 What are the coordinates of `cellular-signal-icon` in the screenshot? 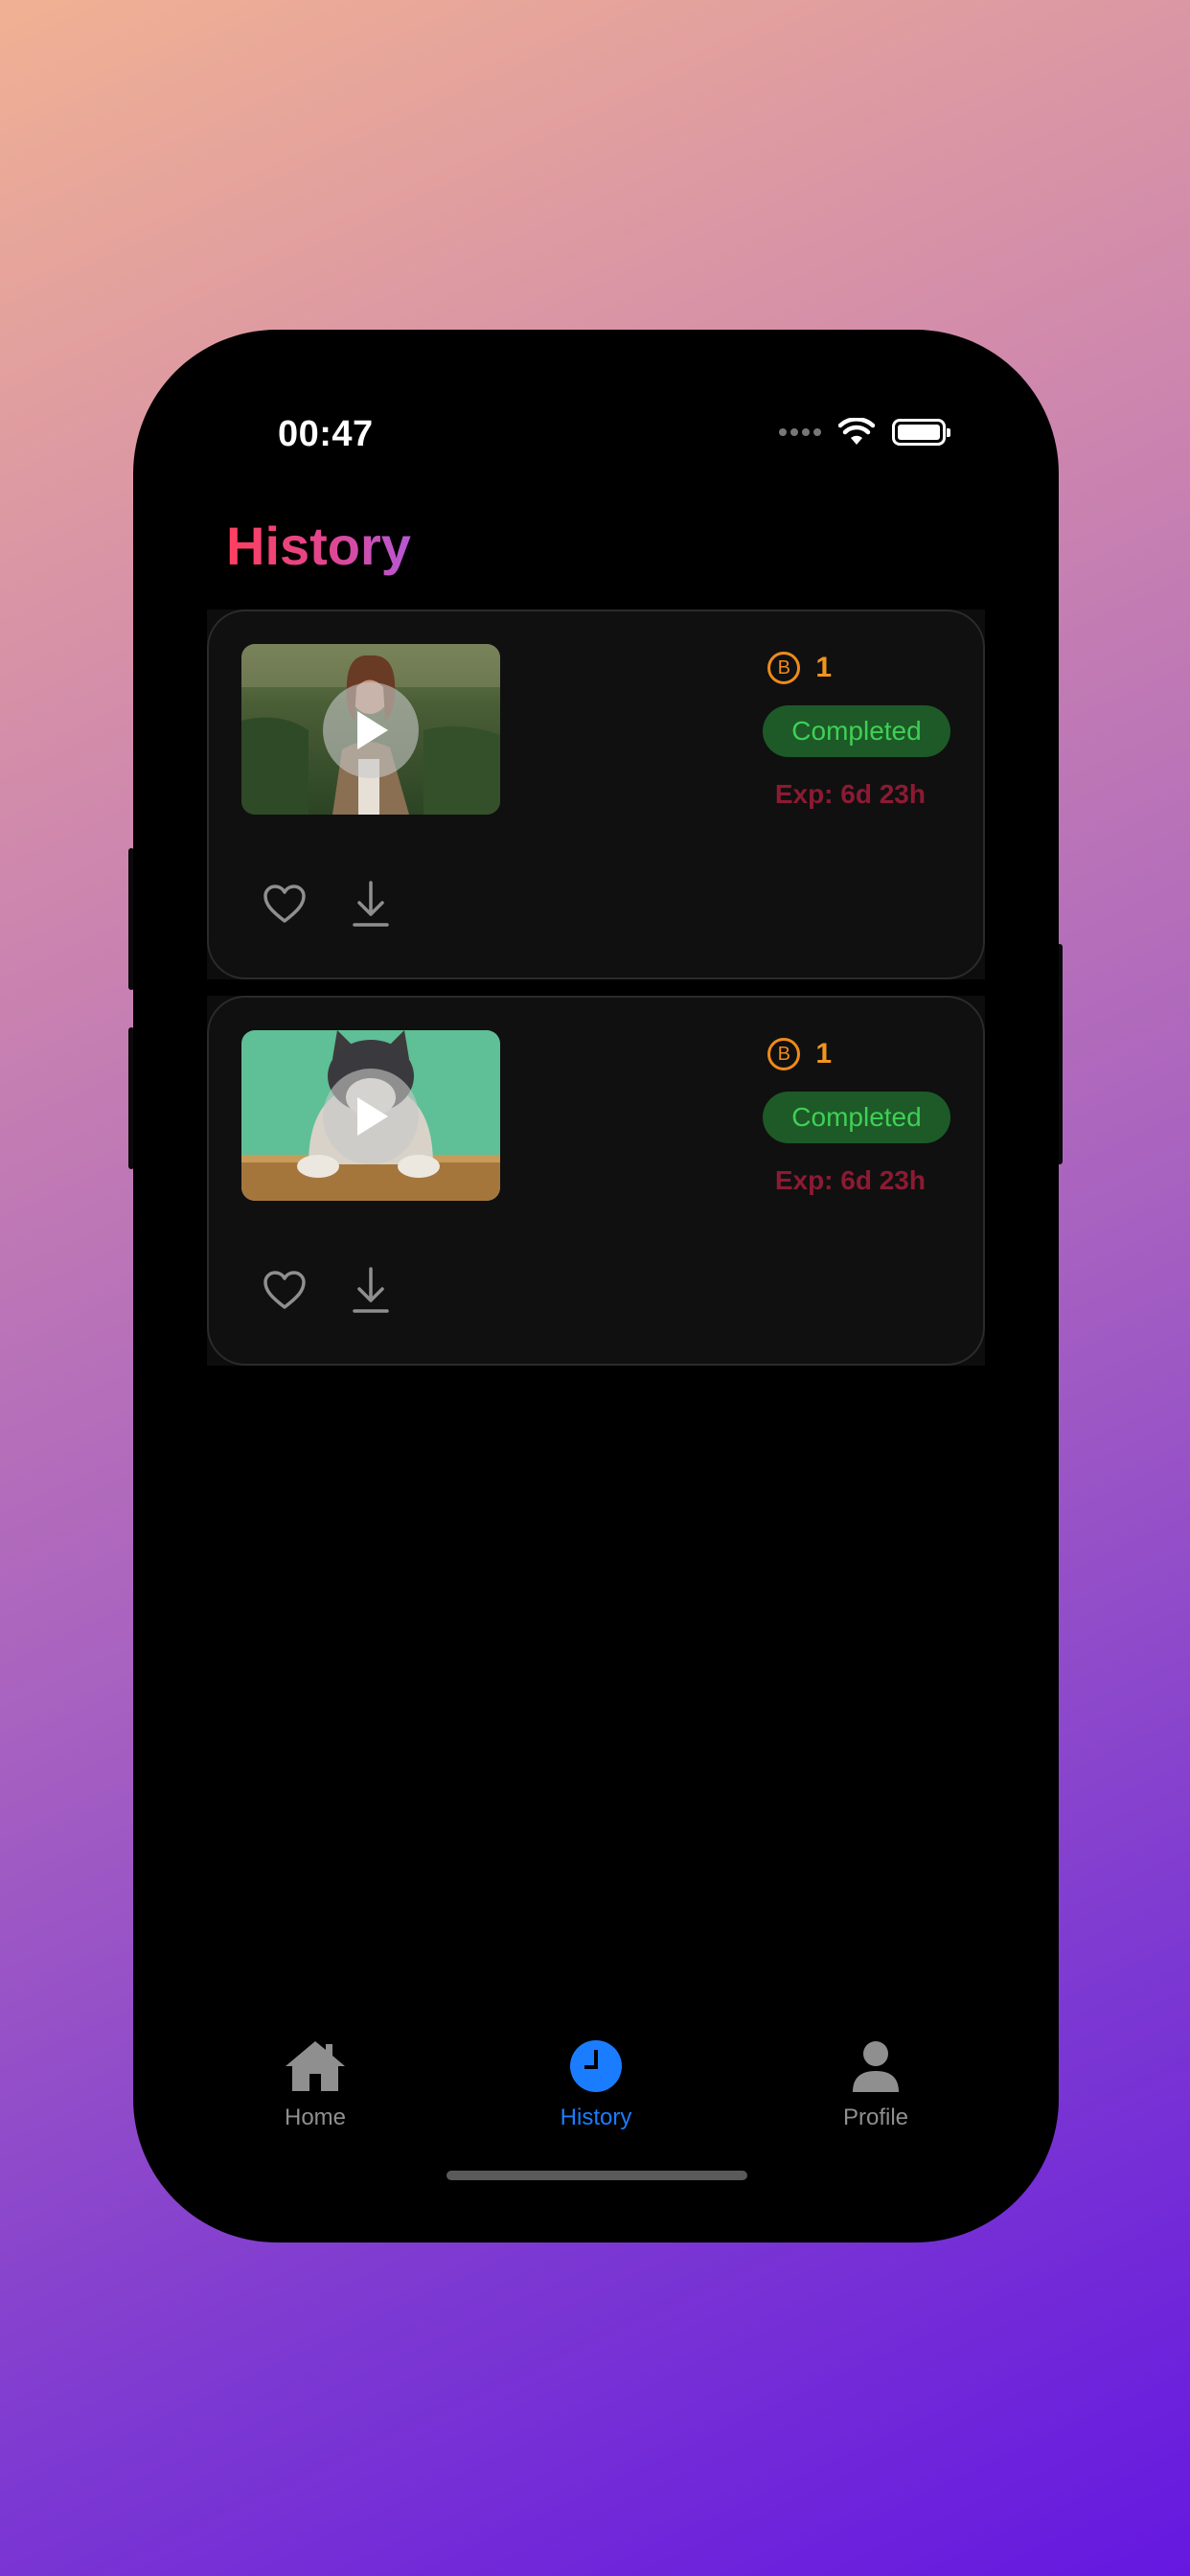 It's located at (800, 432).